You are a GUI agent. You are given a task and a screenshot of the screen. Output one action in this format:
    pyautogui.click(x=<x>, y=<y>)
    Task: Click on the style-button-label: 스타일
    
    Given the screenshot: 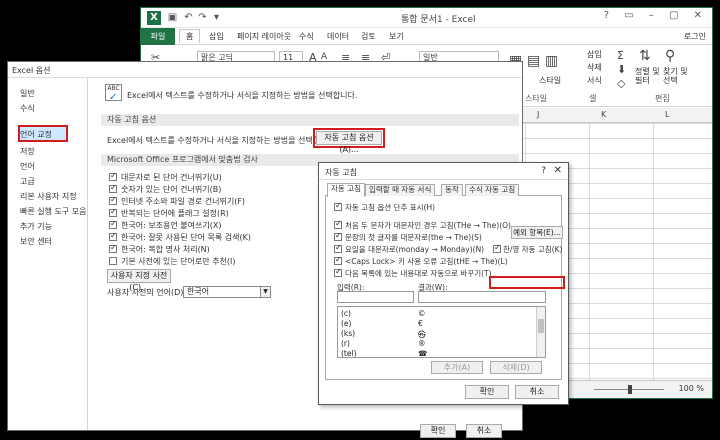 What is the action you would take?
    pyautogui.click(x=550, y=80)
    